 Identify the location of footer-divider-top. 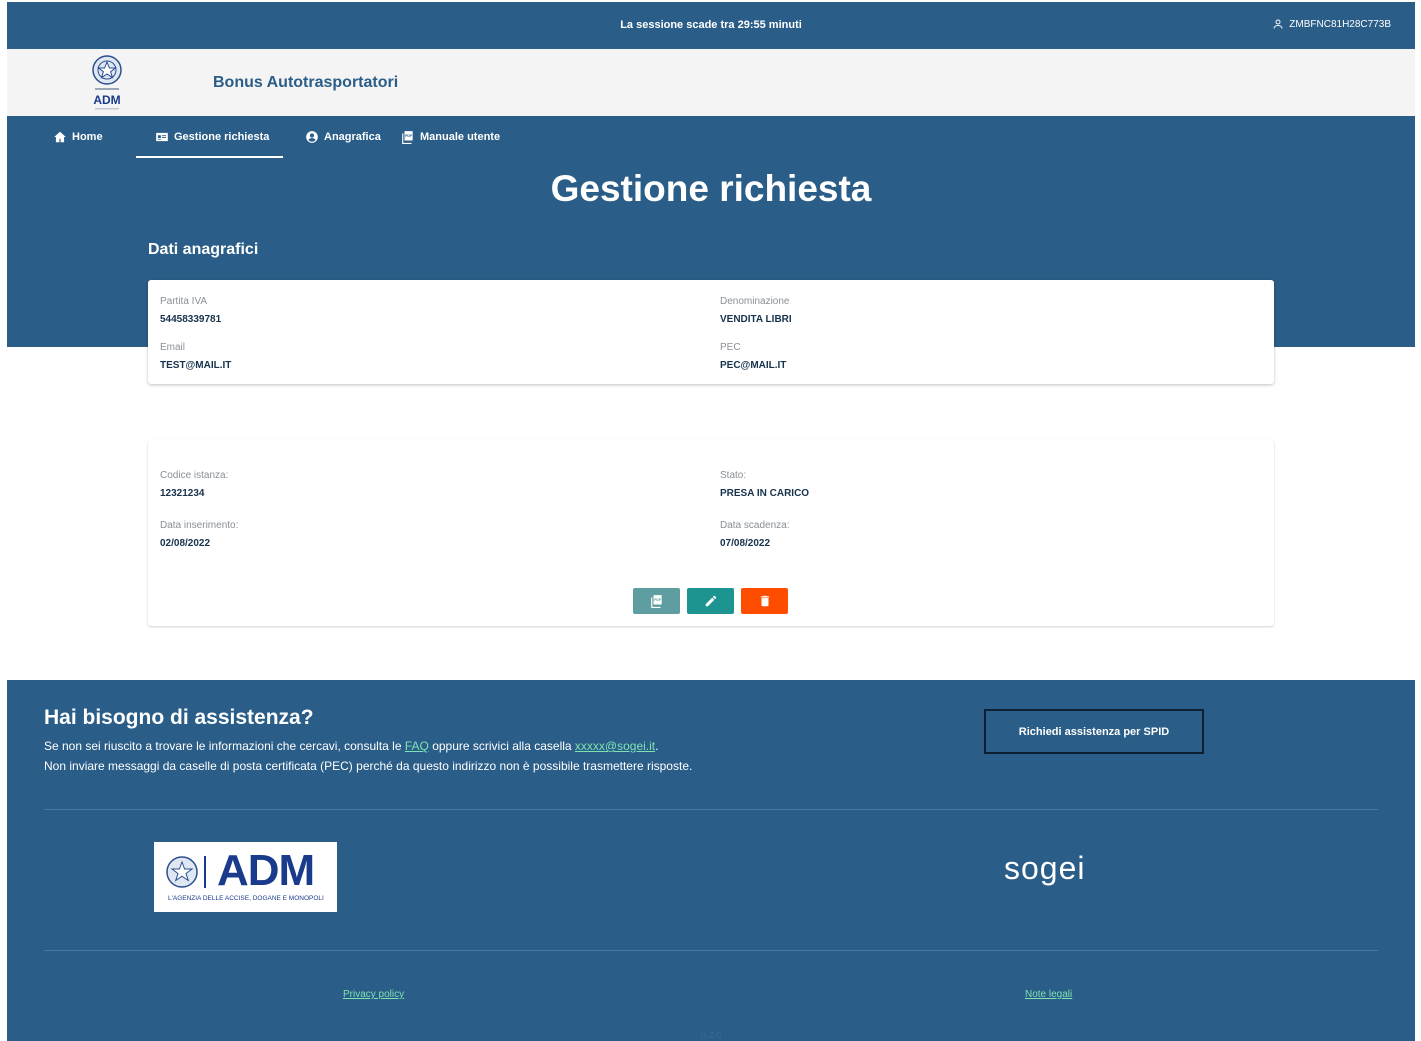
(711, 809).